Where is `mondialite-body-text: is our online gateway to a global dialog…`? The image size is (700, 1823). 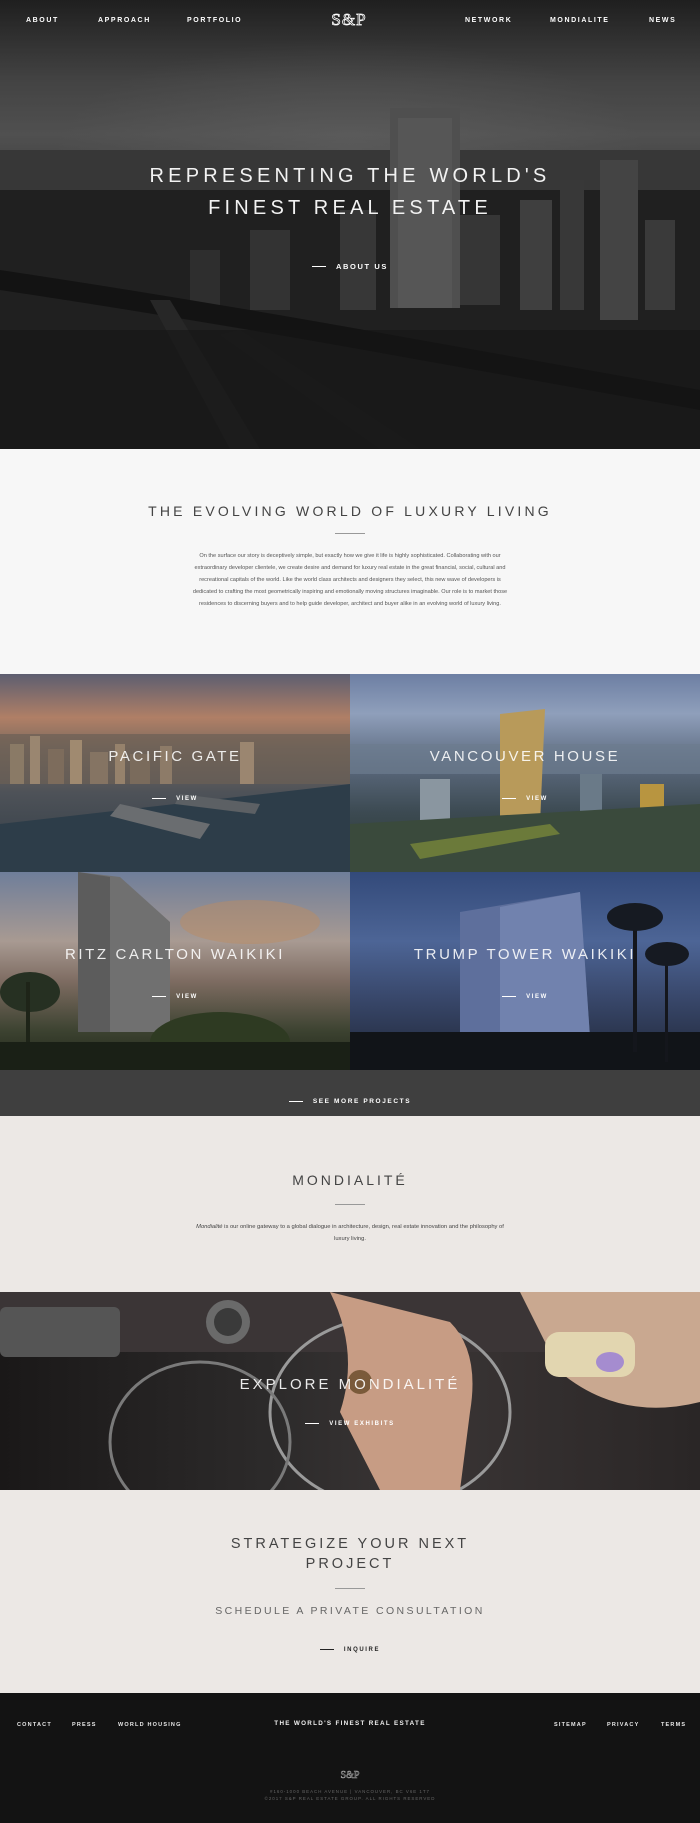
mondialite-body-text: is our online gateway to a global dialog… is located at coordinates (363, 1233).